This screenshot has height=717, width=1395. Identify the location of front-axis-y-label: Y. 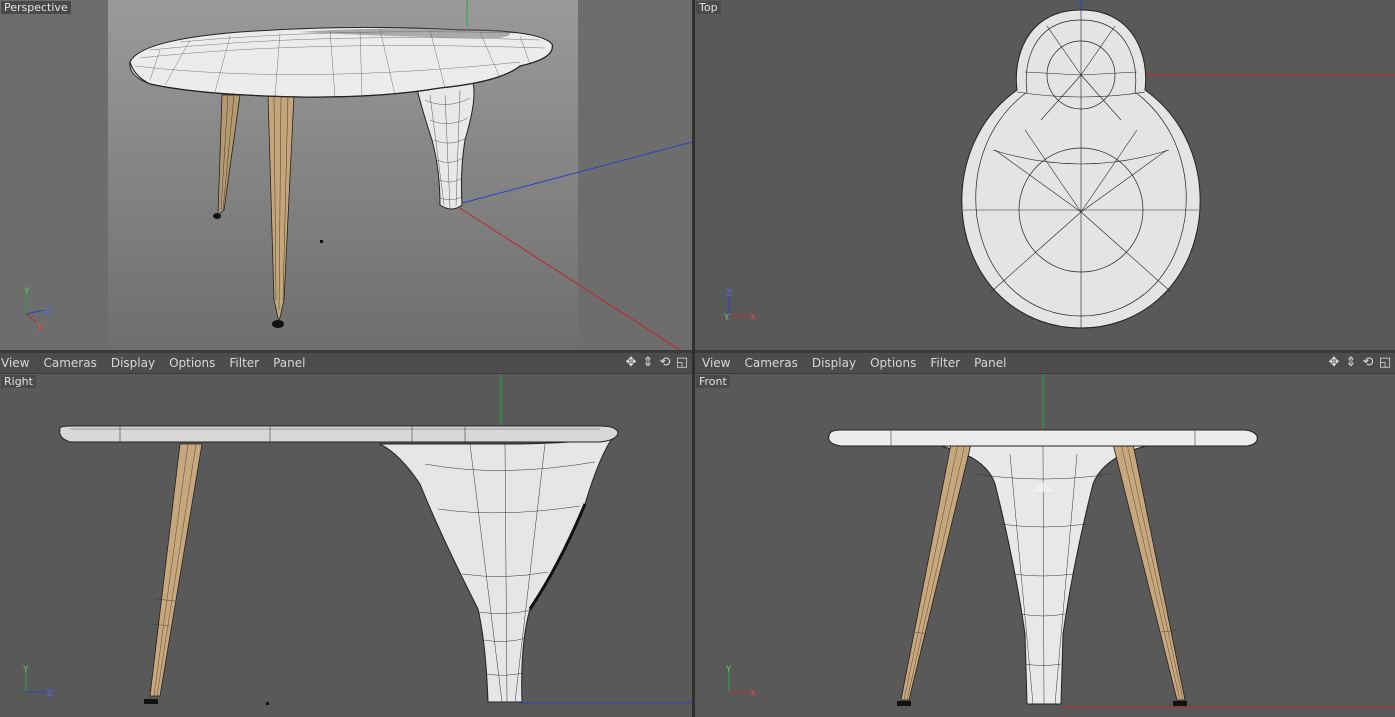
(728, 670).